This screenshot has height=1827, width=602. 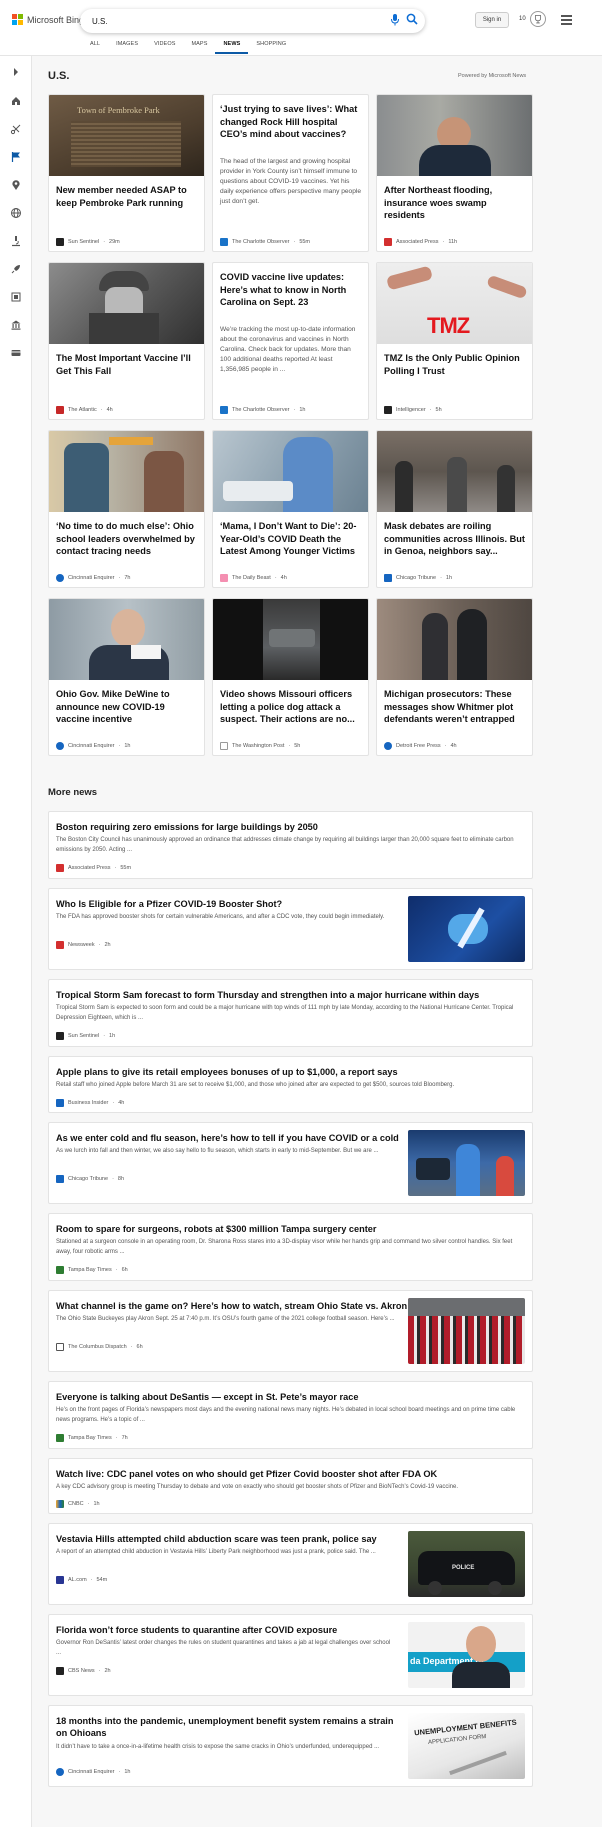 I want to click on powered-by-text: Powered by Microsoft News, so click(x=492, y=76).